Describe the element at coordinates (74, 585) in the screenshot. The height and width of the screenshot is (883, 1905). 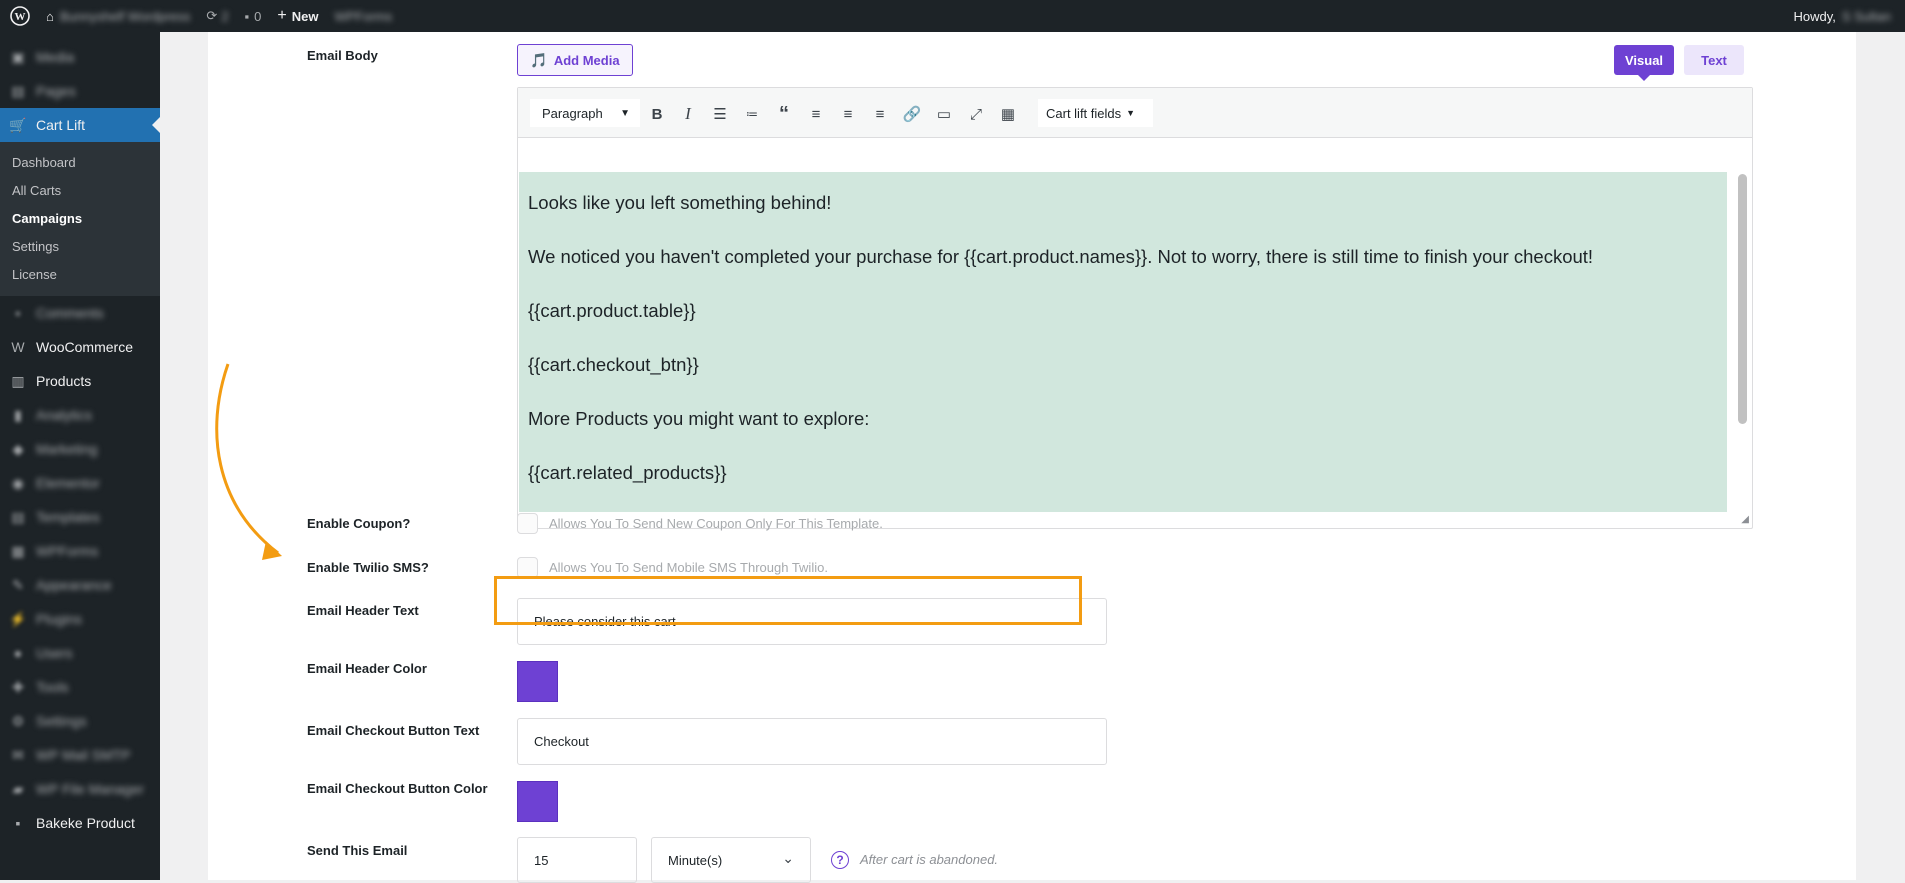
I see `sidebar-item-label: Appearance` at that location.